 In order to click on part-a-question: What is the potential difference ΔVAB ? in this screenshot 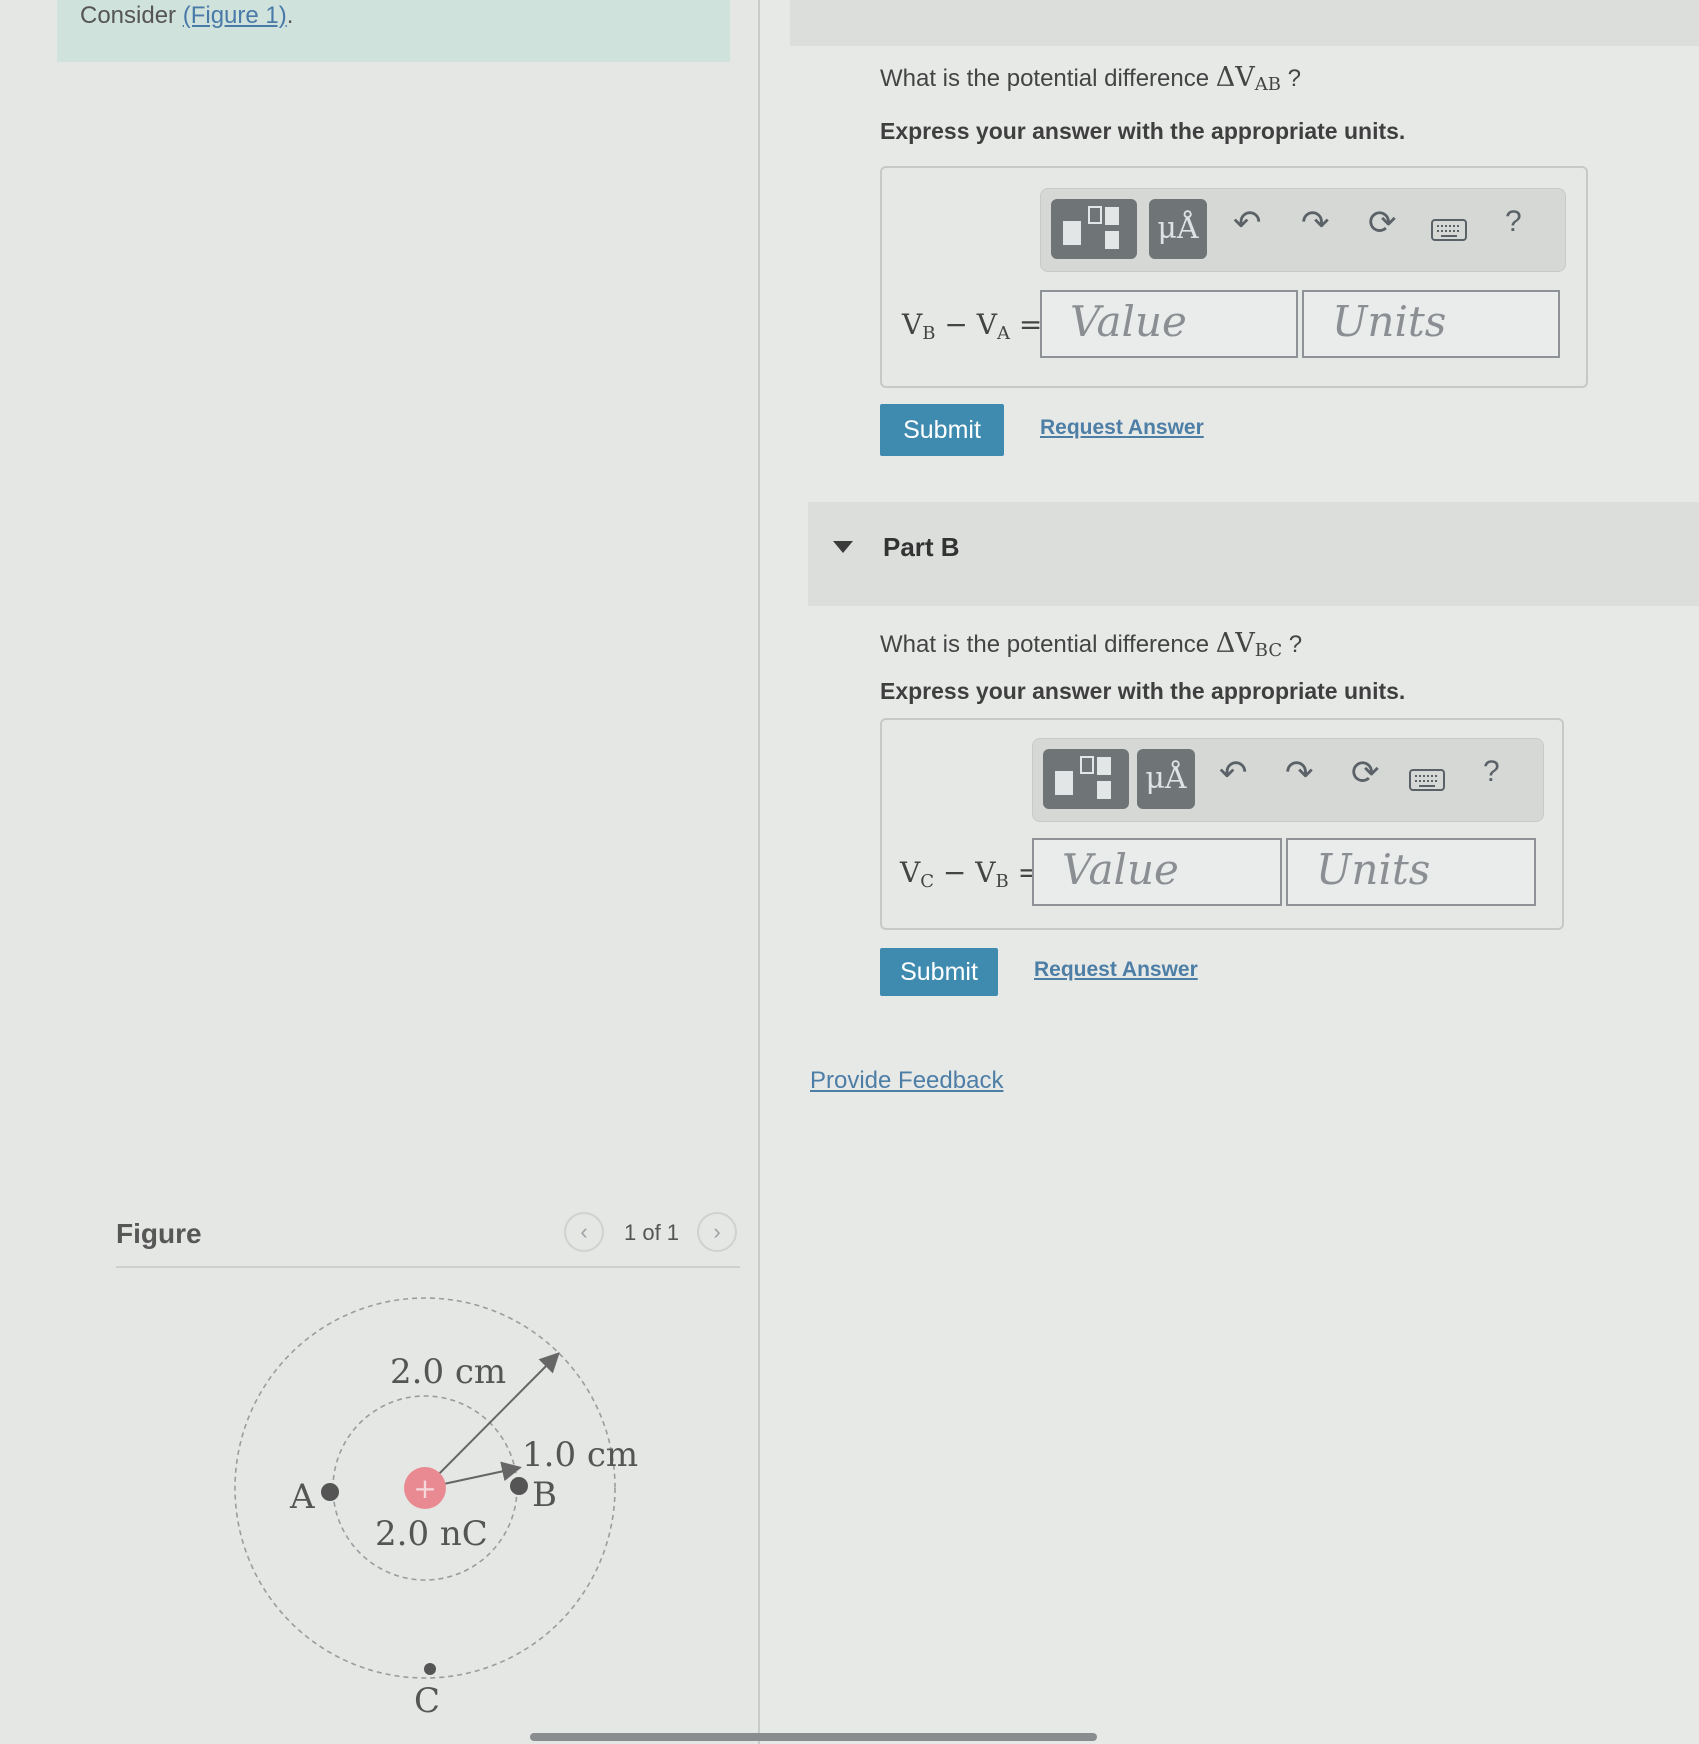, I will do `click(1090, 78)`.